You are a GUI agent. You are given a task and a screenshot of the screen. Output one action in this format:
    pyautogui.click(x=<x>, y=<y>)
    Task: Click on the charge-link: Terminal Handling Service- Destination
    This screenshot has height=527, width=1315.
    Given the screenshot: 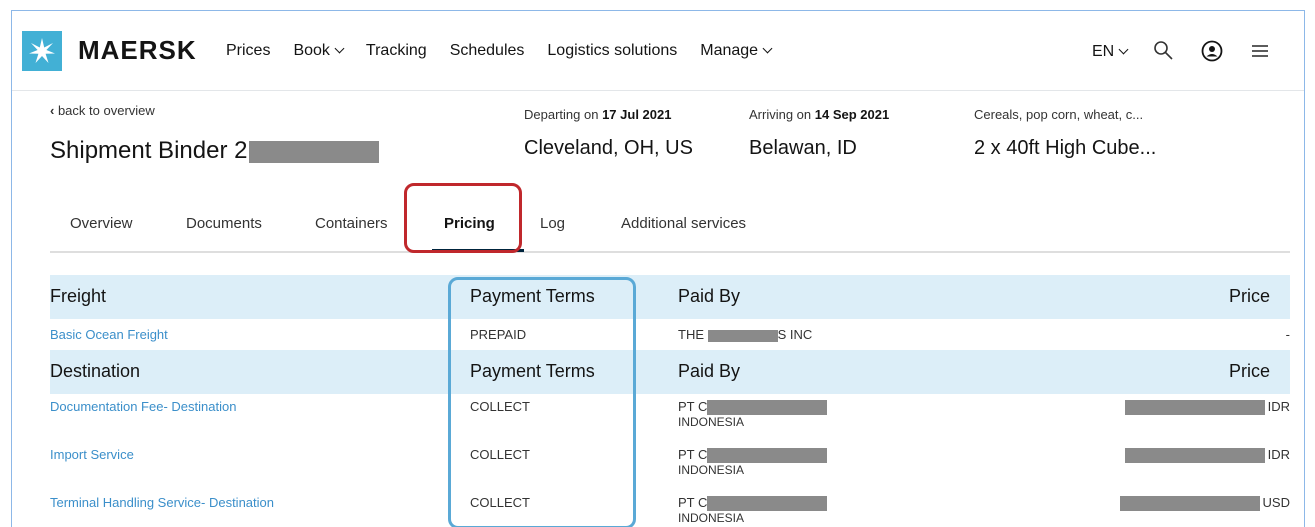 What is the action you would take?
    pyautogui.click(x=162, y=502)
    